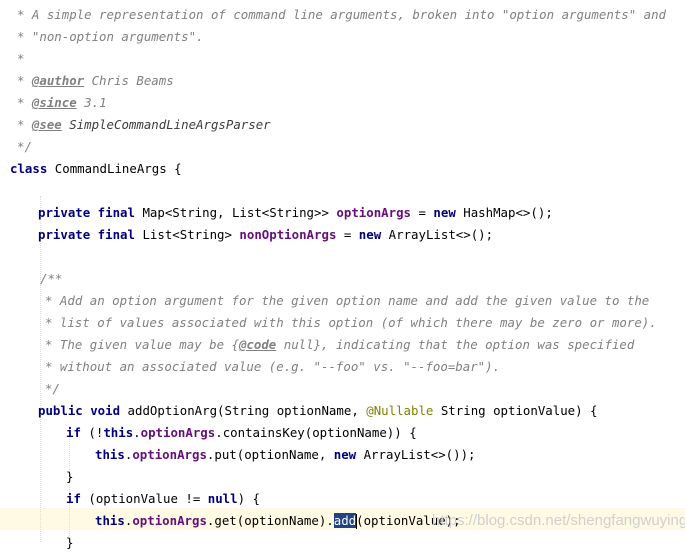  I want to click on keyword: null, so click(222, 498).